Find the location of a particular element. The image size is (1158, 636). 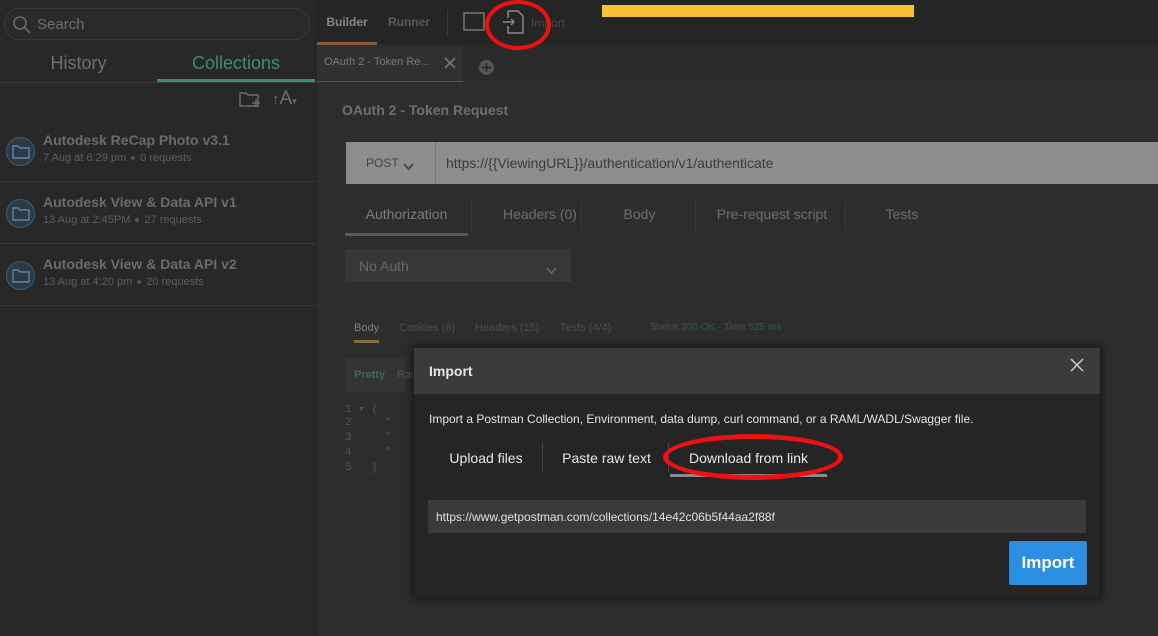

collection-date: 7 Aug at 6:29 pm is located at coordinates (85, 158).